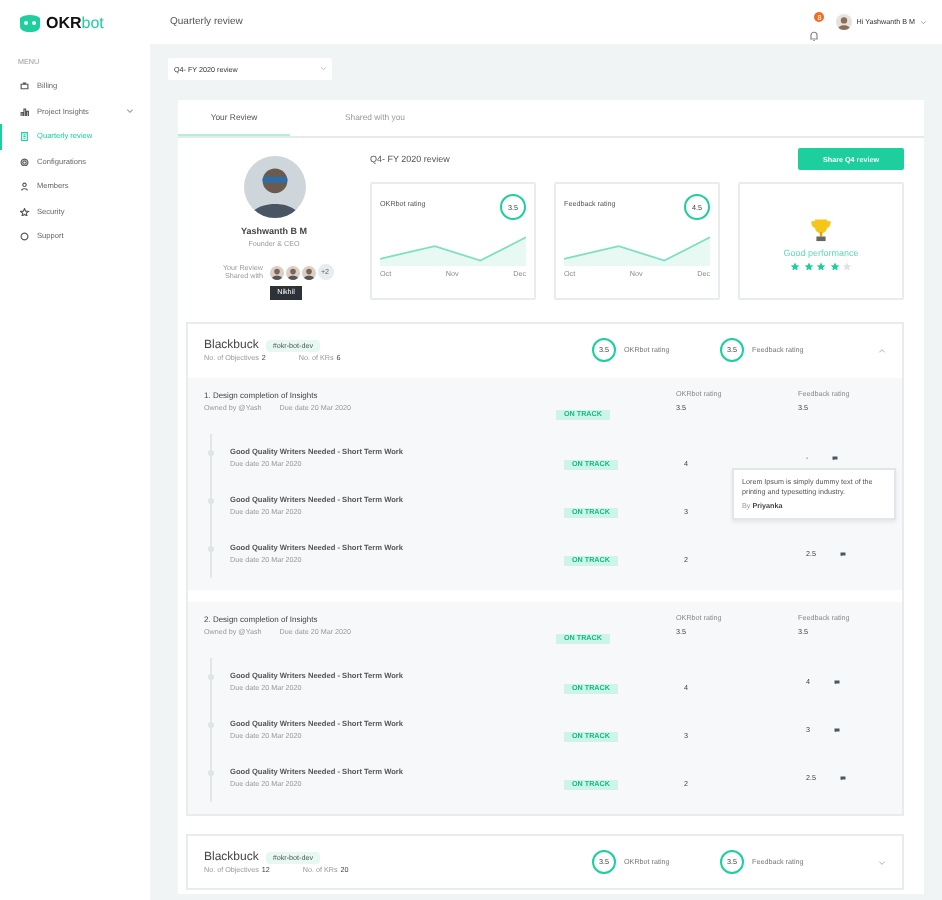 The width and height of the screenshot is (942, 900). Describe the element at coordinates (130, 111) in the screenshot. I see `chevron-down-icon` at that location.